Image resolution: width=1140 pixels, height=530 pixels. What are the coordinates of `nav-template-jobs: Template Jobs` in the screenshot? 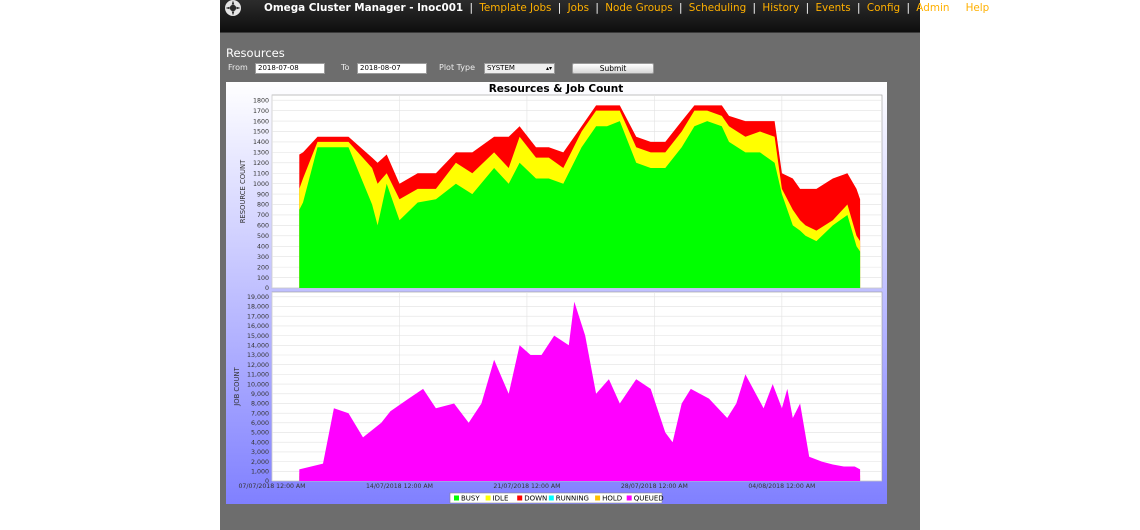 It's located at (515, 8).